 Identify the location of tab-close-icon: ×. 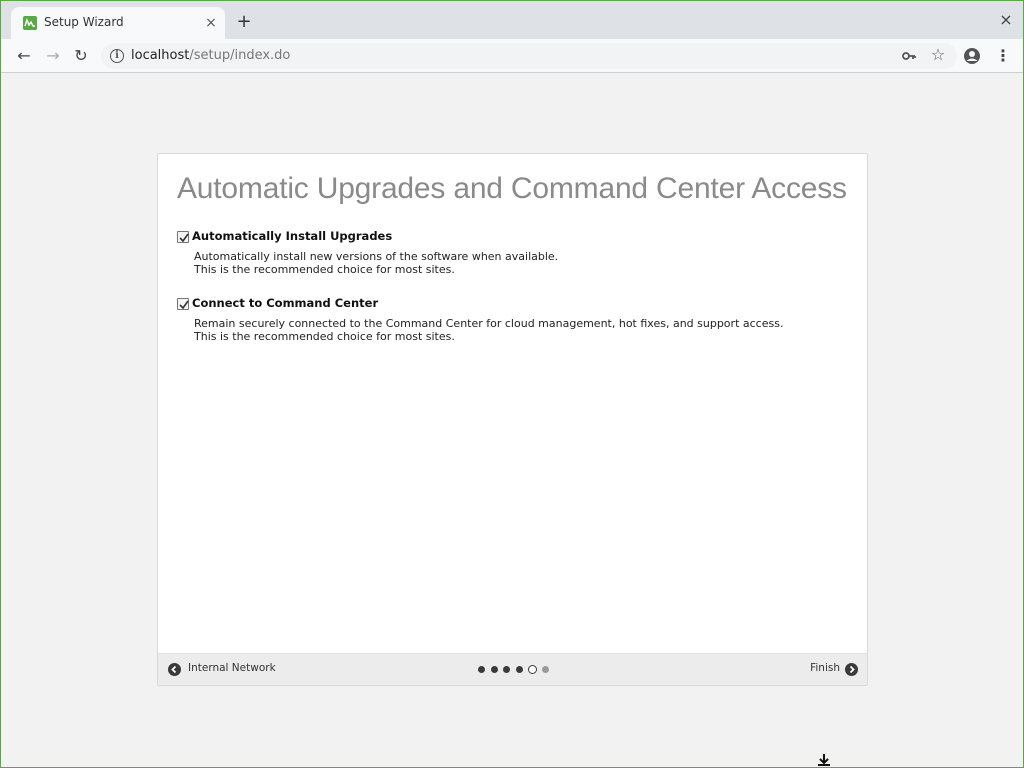
(211, 23).